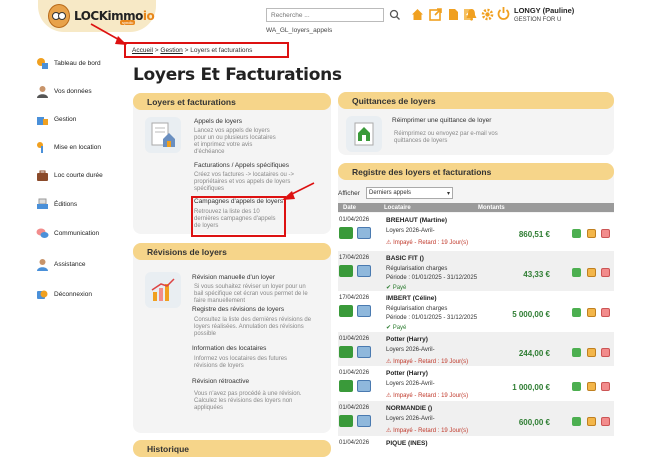  What do you see at coordinates (77, 147) in the screenshot?
I see `sidebar-item-label: Mise en location` at bounding box center [77, 147].